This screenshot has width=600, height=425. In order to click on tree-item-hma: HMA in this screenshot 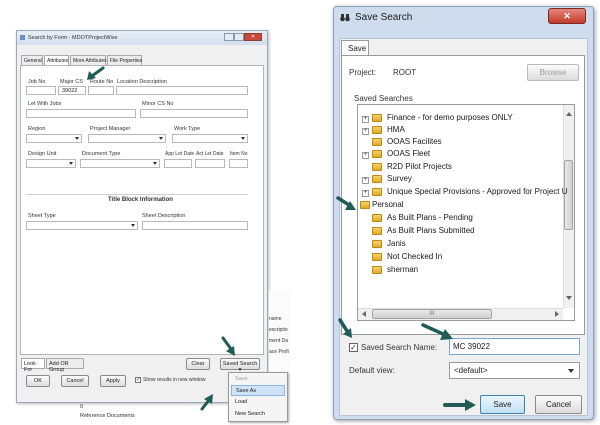, I will do `click(396, 129)`.